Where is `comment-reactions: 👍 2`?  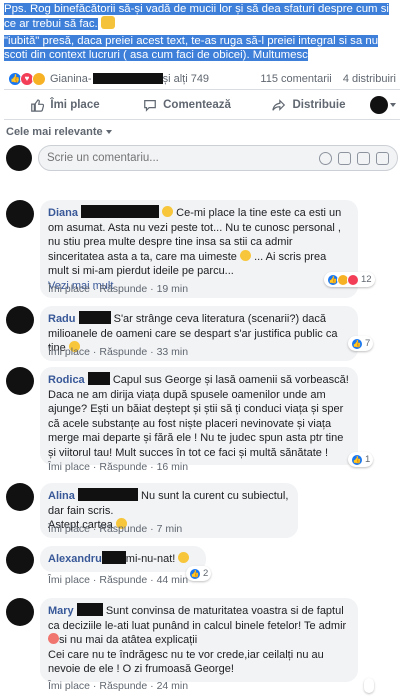
comment-reactions: 👍 2 is located at coordinates (199, 573).